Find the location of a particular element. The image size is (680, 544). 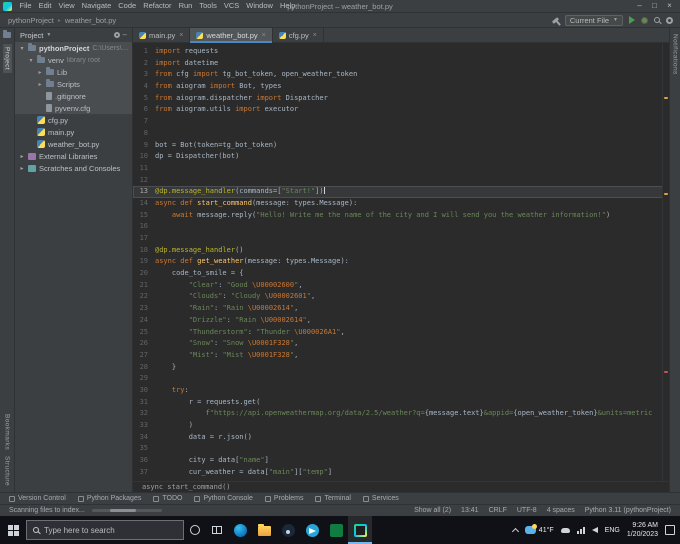

tool-window-terminal: Terminal is located at coordinates (333, 498).